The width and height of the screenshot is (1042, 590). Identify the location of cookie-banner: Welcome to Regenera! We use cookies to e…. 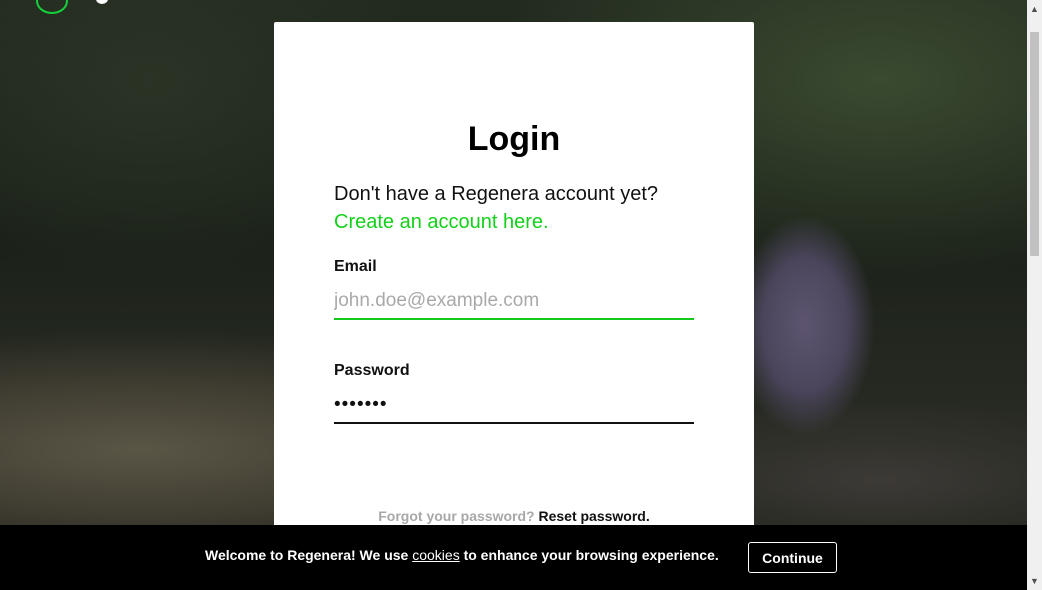
(513, 557).